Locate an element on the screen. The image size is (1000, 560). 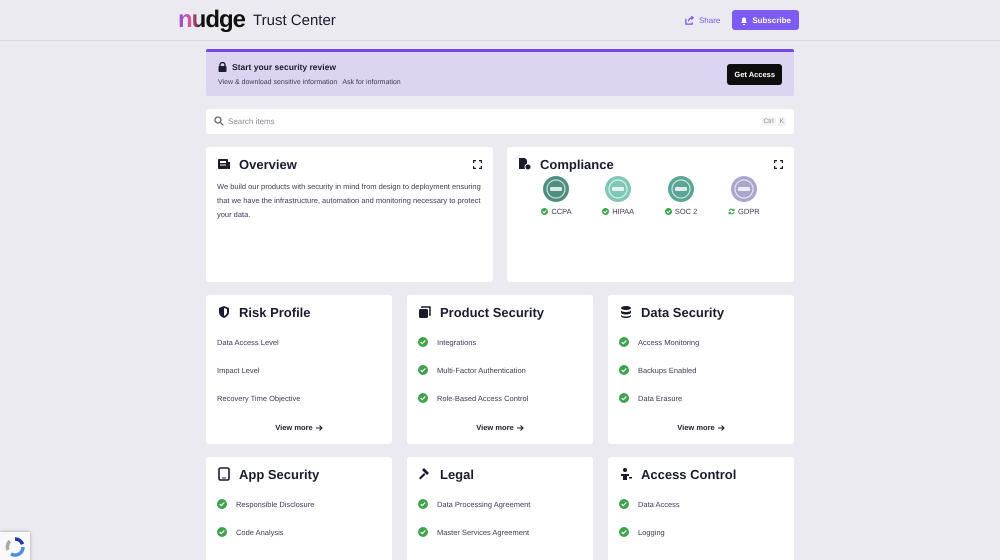
search-input: Search items is located at coordinates (493, 121).